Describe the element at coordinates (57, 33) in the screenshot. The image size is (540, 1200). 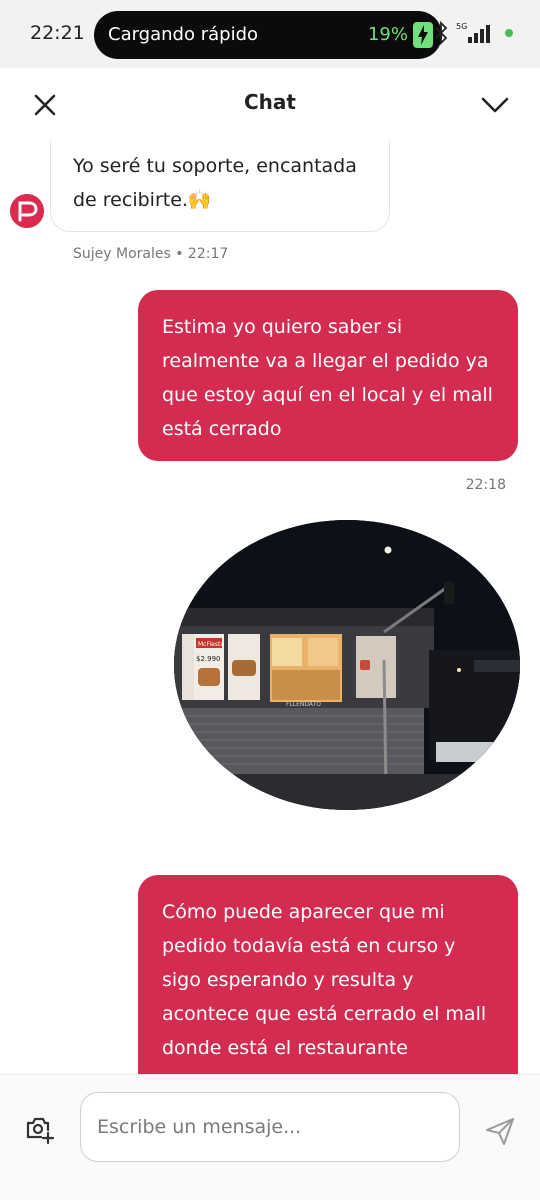
I see `status-time: 22:21` at that location.